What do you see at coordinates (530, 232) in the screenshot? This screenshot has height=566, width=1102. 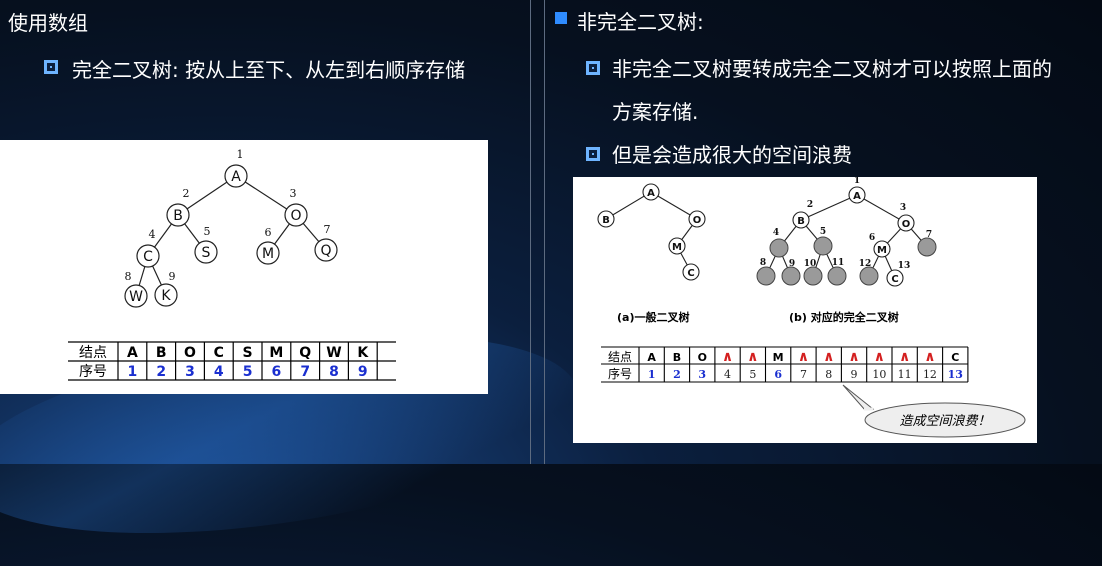 I see `slide-divider-left` at bounding box center [530, 232].